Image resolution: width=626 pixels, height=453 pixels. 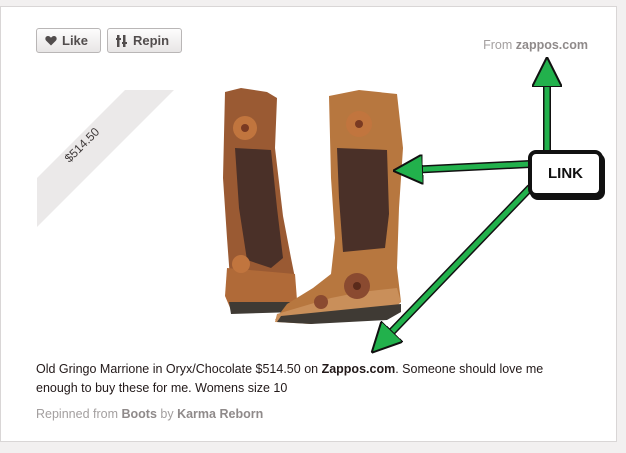 I want to click on arrow-to-description-link, so click(x=457, y=263).